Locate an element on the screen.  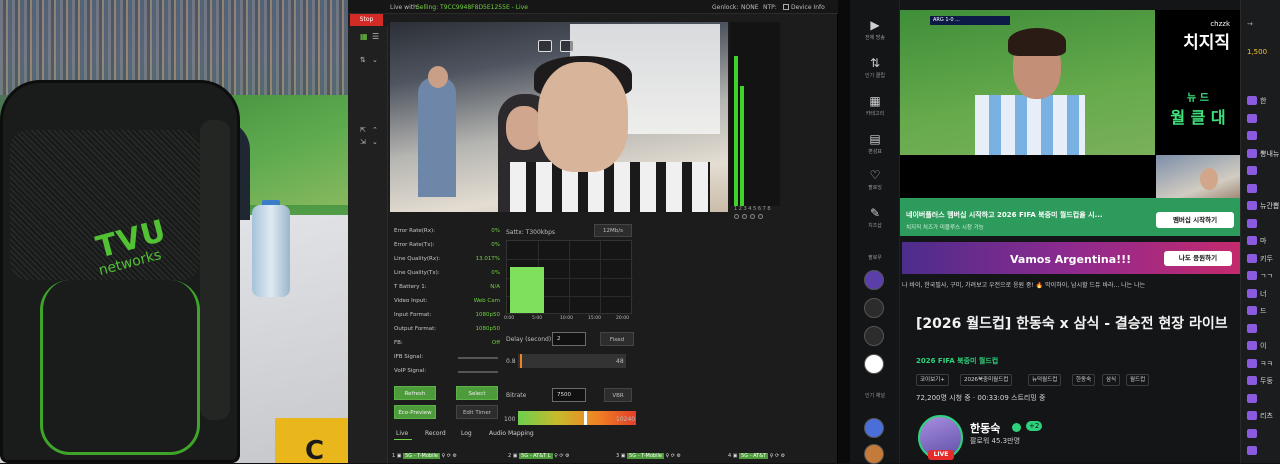
stream-tag: 뉴덕월드컵 is located at coordinates (1045, 380).